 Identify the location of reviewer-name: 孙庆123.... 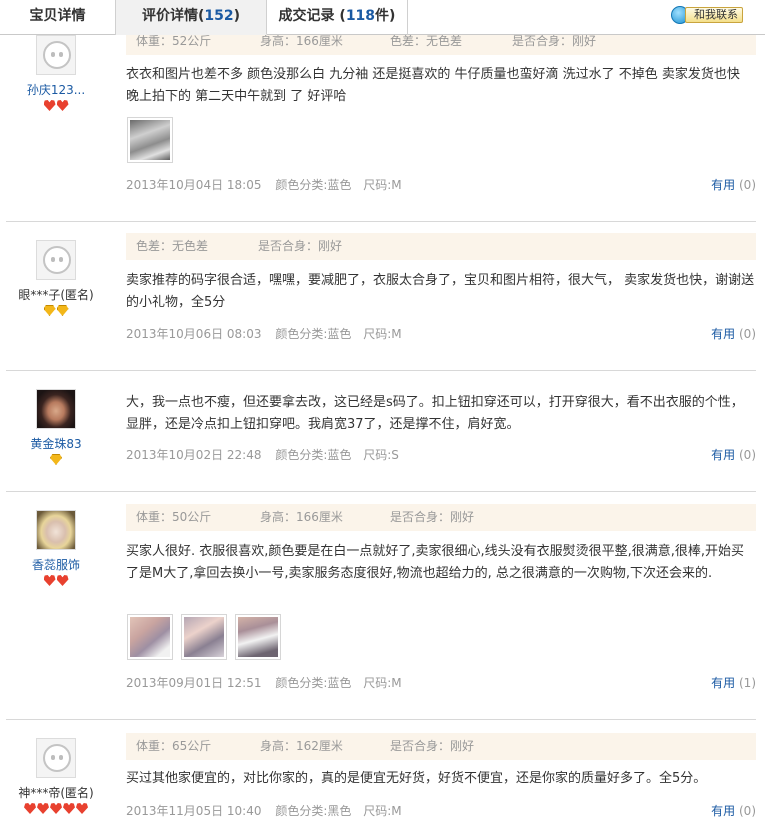
(56, 89).